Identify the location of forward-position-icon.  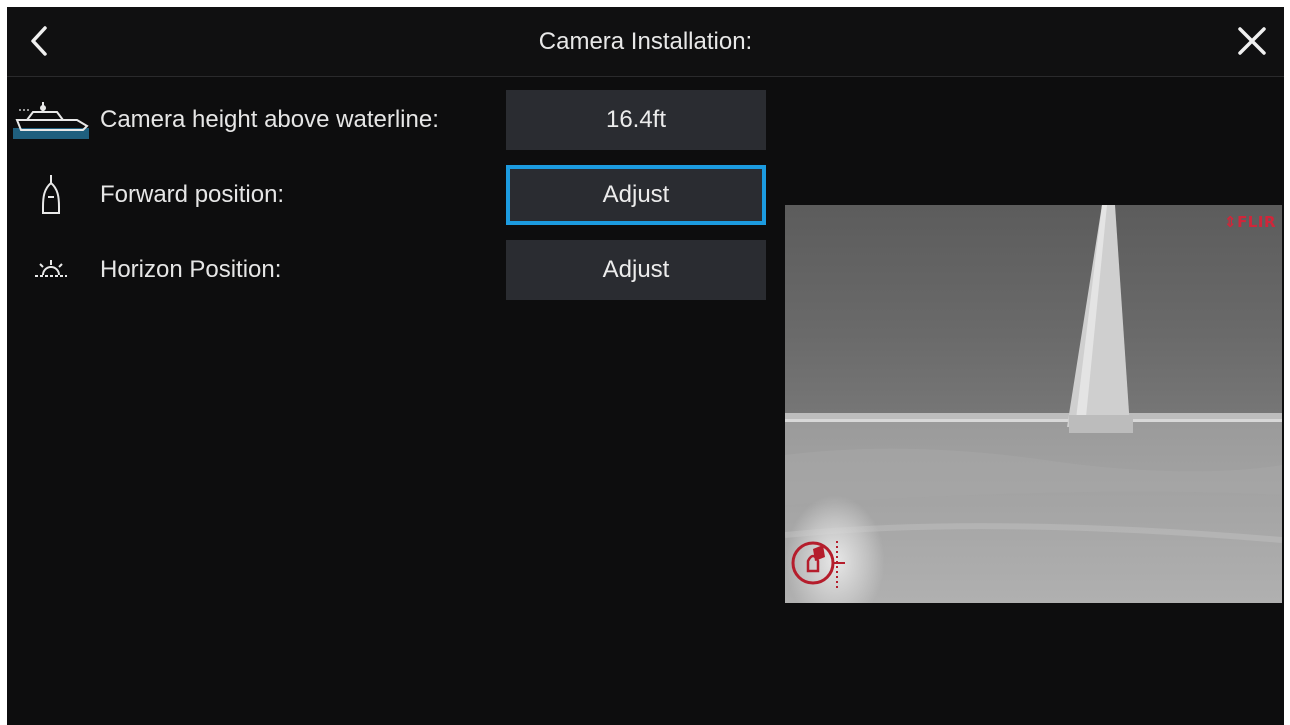
(51, 195).